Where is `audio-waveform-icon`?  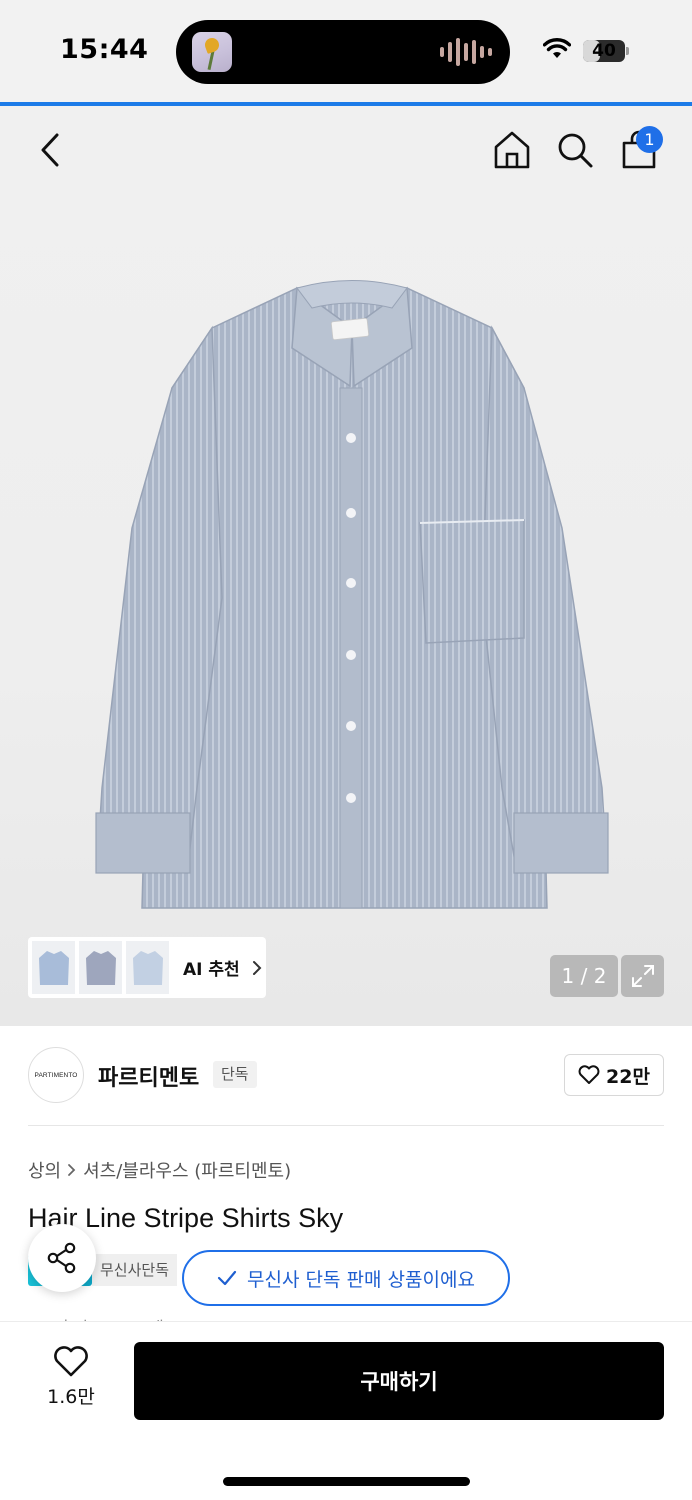 audio-waveform-icon is located at coordinates (466, 52).